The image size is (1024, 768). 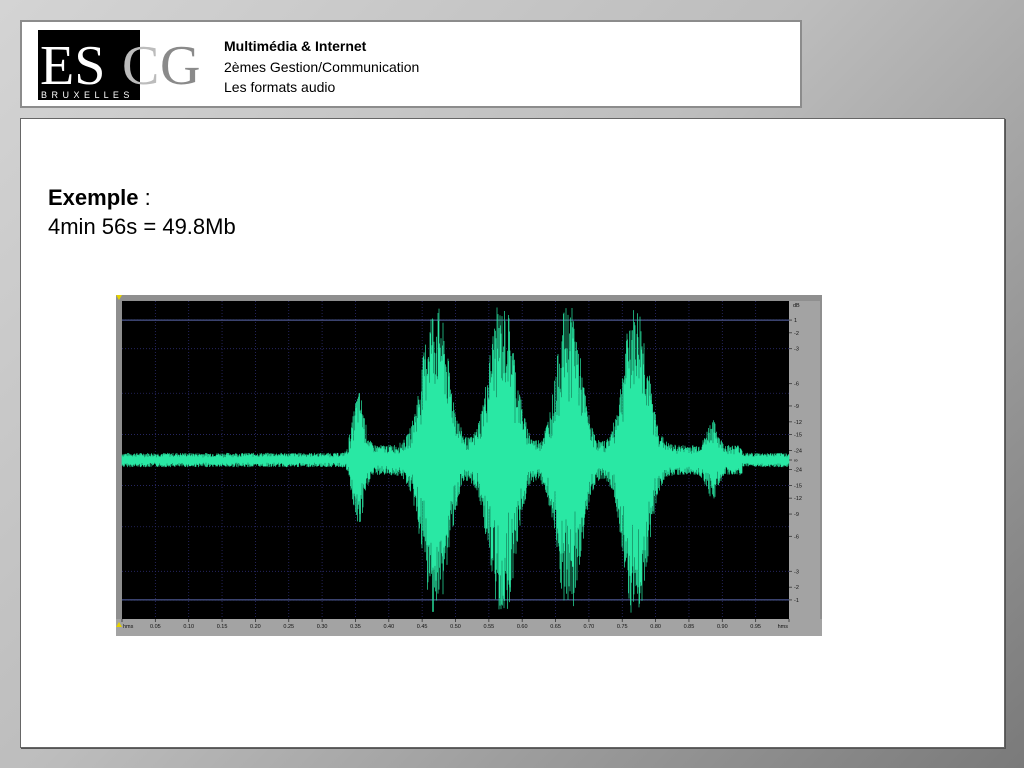 I want to click on x-tick-label: 0.30, so click(x=322, y=627).